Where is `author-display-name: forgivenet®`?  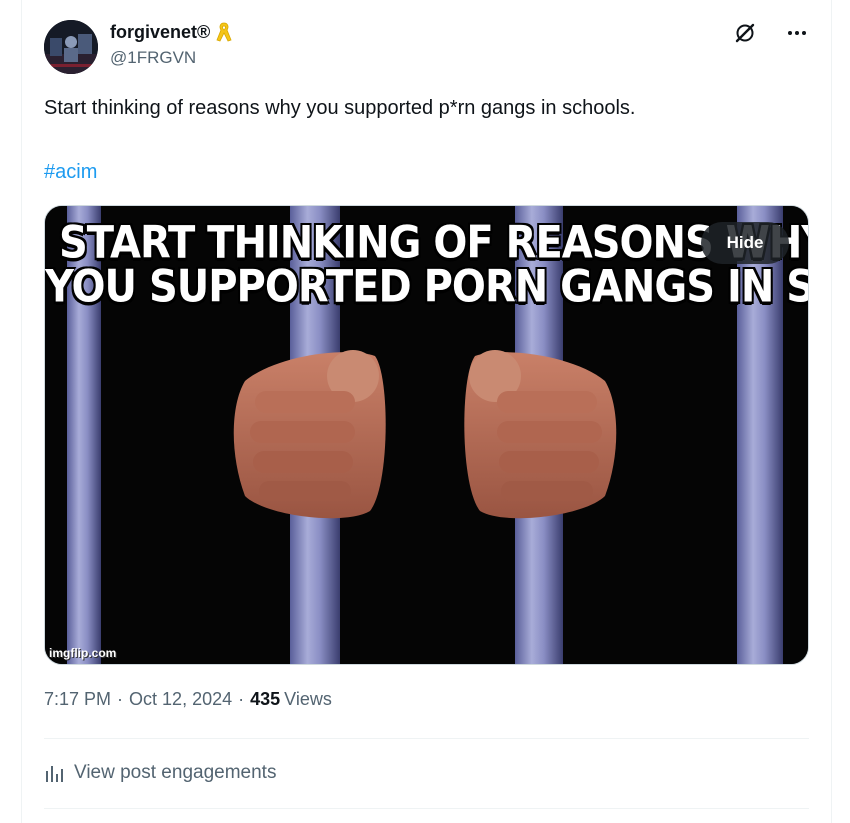 author-display-name: forgivenet® is located at coordinates (160, 32).